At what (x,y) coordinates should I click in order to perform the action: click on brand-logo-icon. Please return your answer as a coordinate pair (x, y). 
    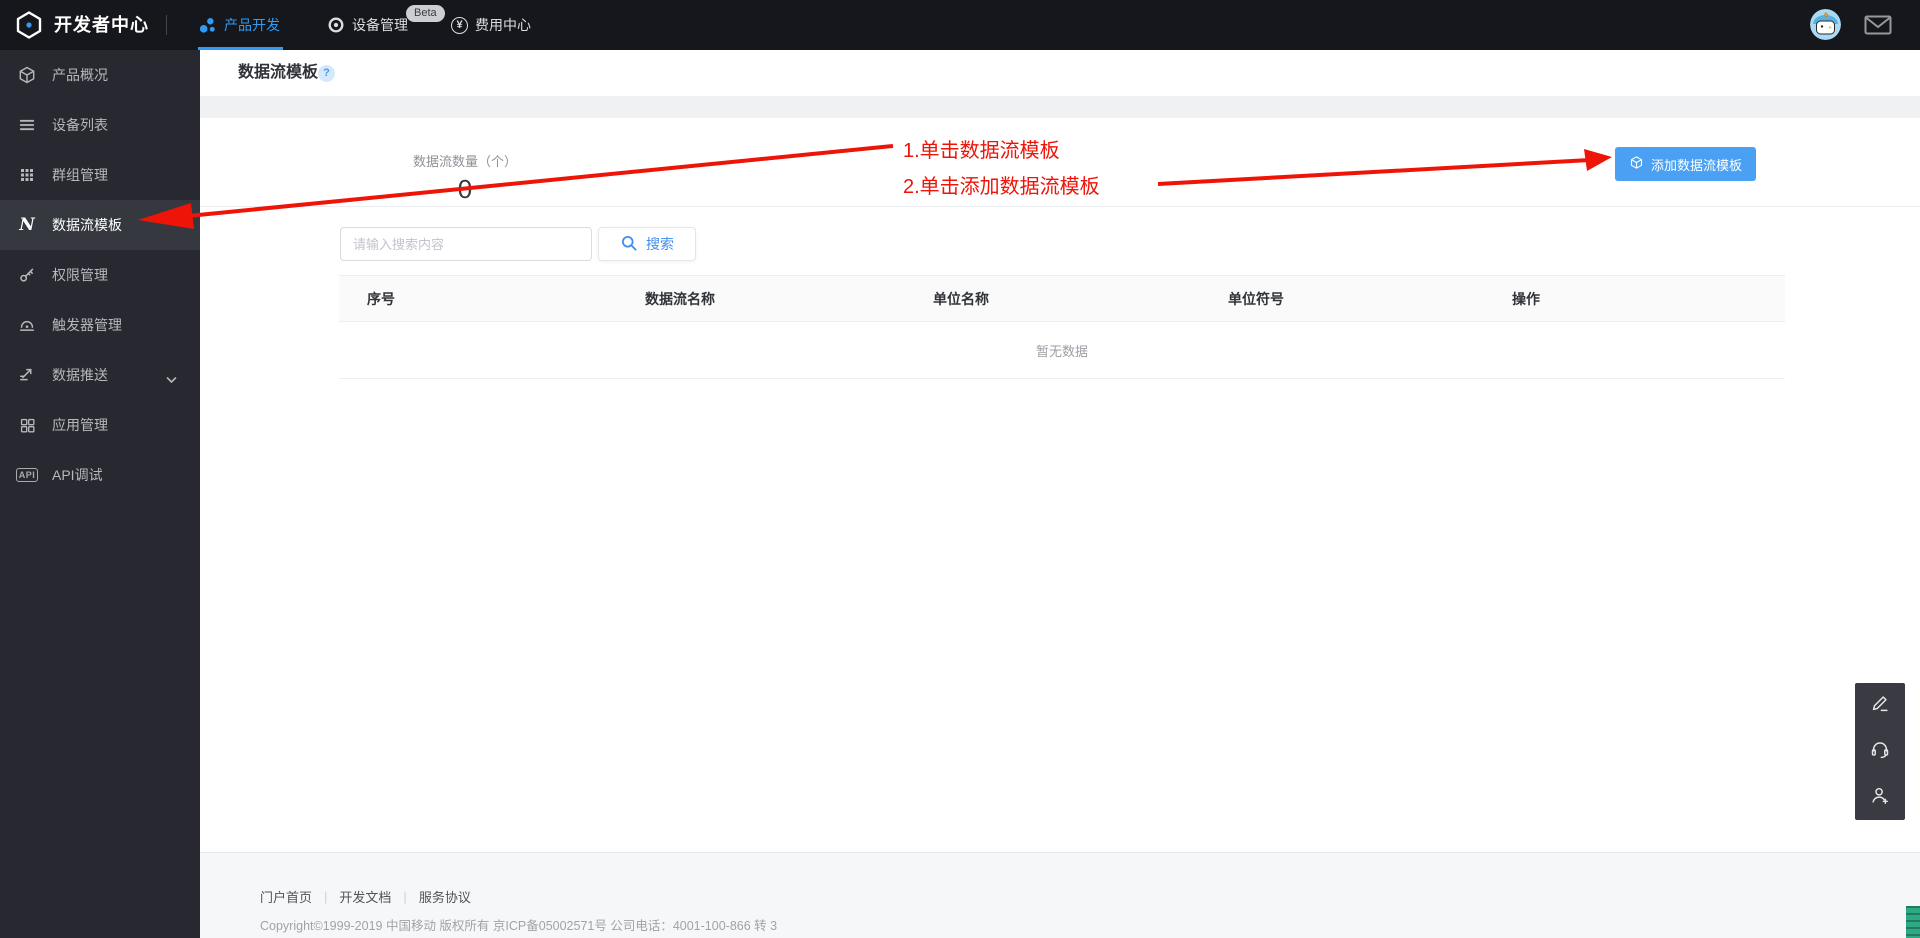
    Looking at the image, I should click on (29, 25).